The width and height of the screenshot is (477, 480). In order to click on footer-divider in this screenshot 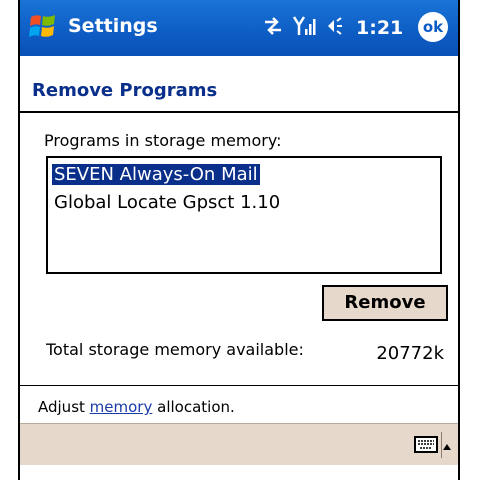, I will do `click(239, 385)`.